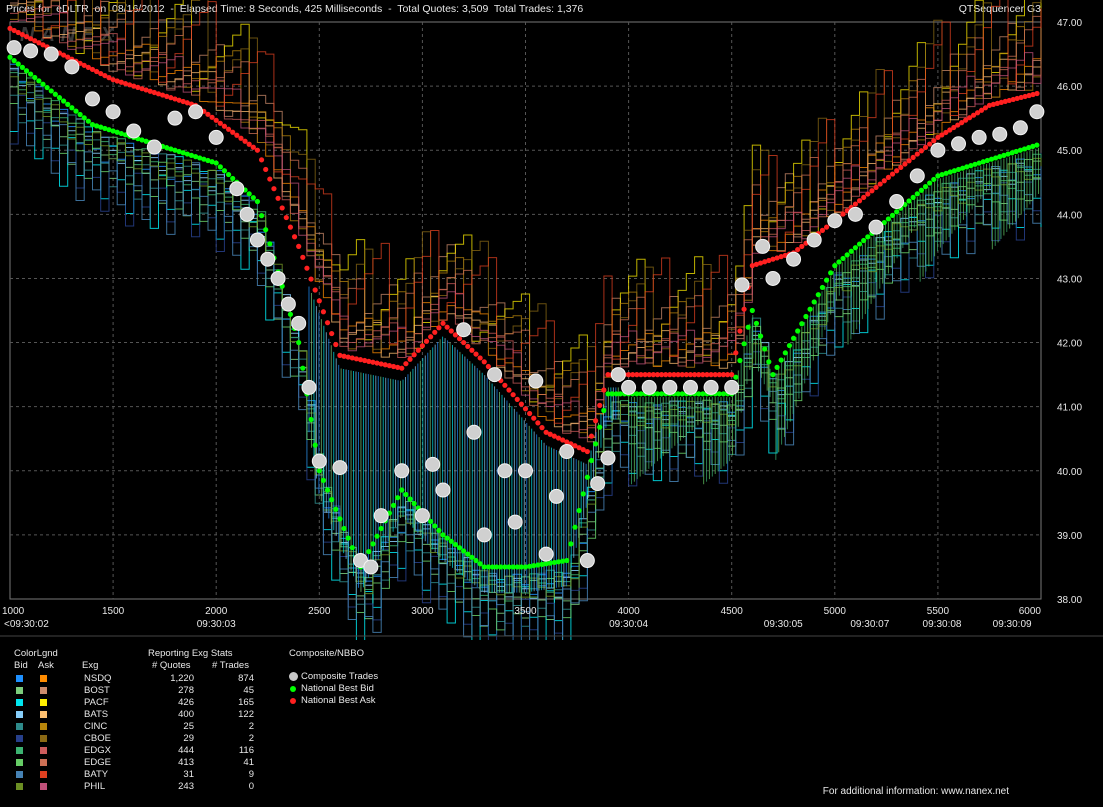 The height and width of the screenshot is (807, 1103). I want to click on legend-header-trades: # Trades, so click(230, 665).